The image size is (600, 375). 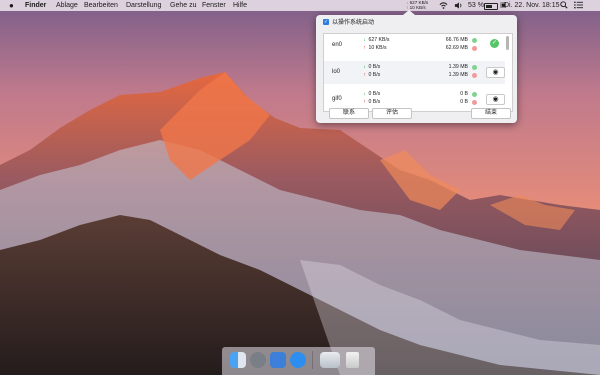 What do you see at coordinates (337, 99) in the screenshot?
I see `interface-name: gif0` at bounding box center [337, 99].